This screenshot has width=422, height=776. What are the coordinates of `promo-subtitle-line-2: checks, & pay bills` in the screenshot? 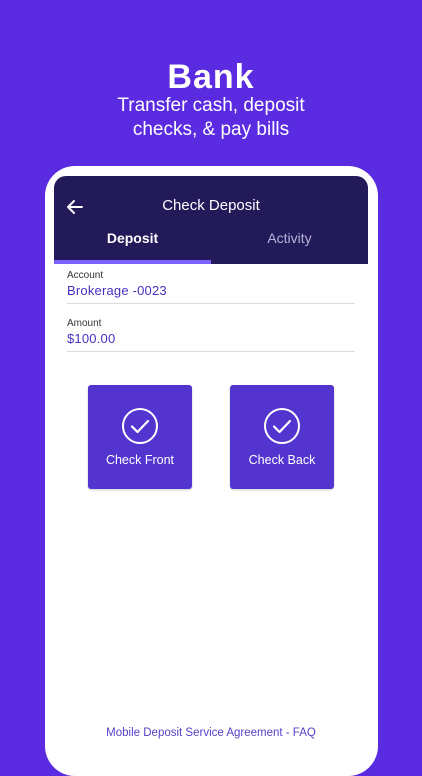 It's located at (211, 129).